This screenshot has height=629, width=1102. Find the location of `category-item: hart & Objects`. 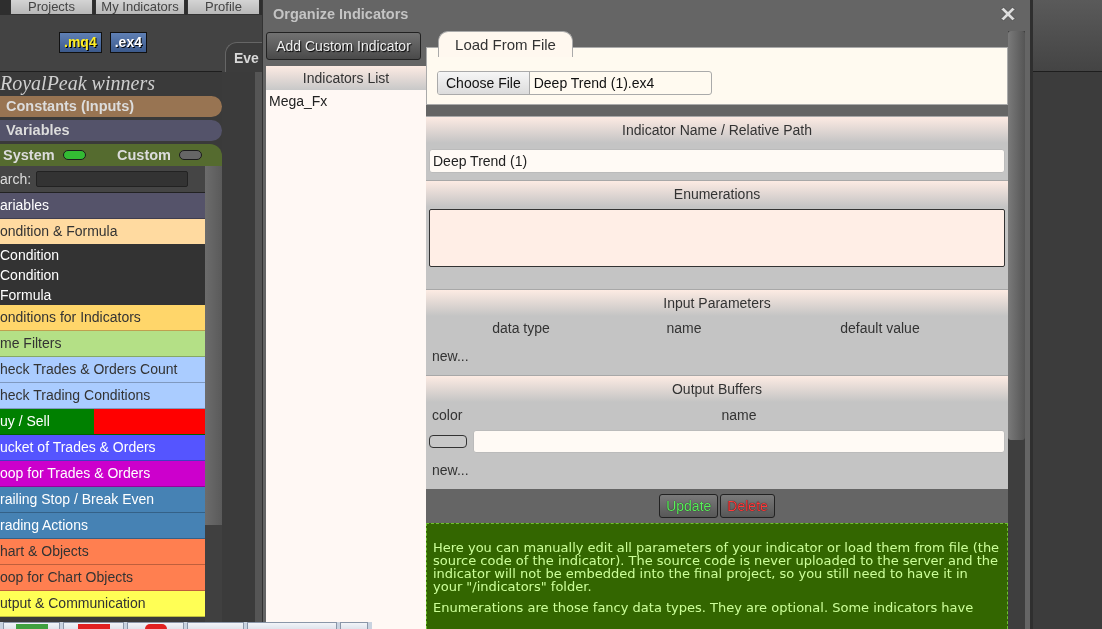

category-item: hart & Objects is located at coordinates (102, 552).